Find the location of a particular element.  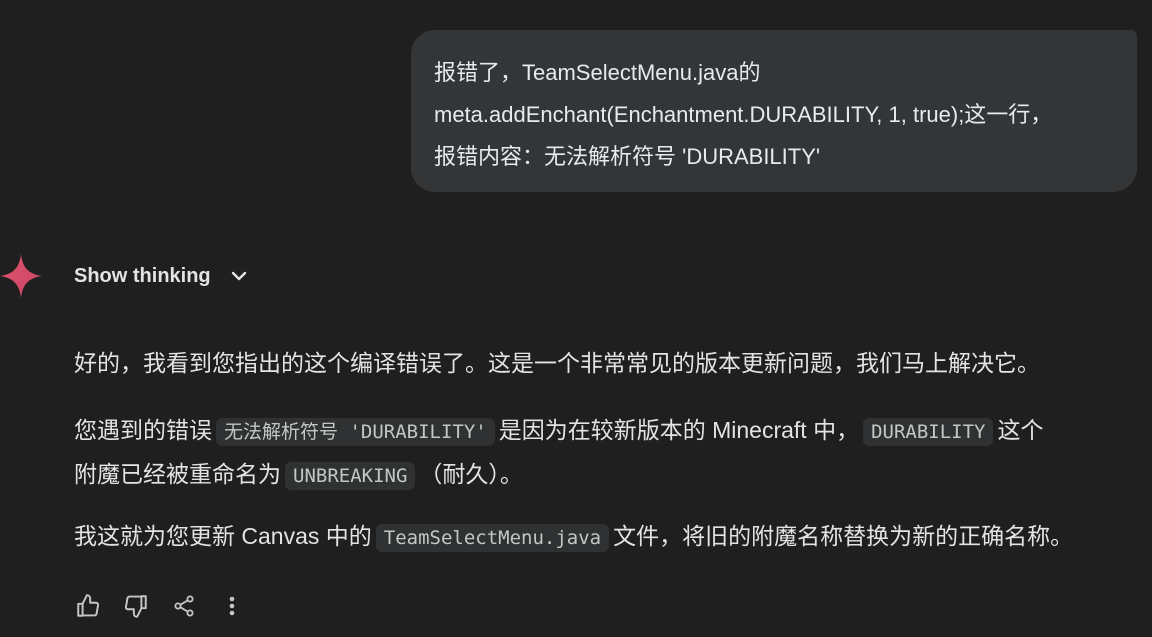

user-message-line: 报错了，TeamSelectMenu.java的 is located at coordinates (597, 72).